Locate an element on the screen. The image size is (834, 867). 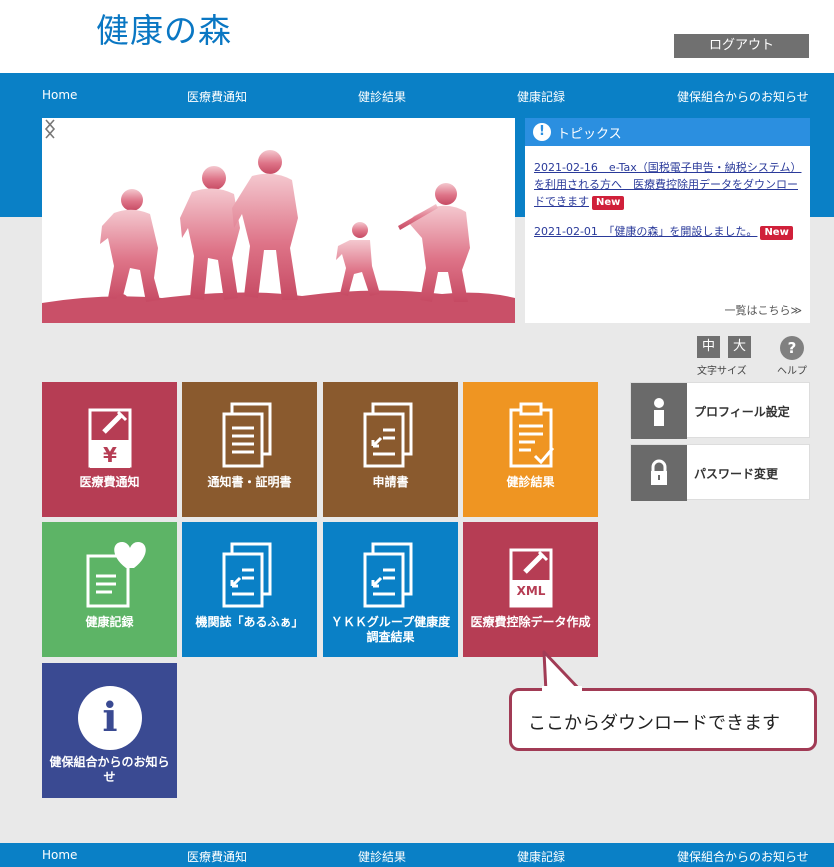
person-icon is located at coordinates (659, 411).